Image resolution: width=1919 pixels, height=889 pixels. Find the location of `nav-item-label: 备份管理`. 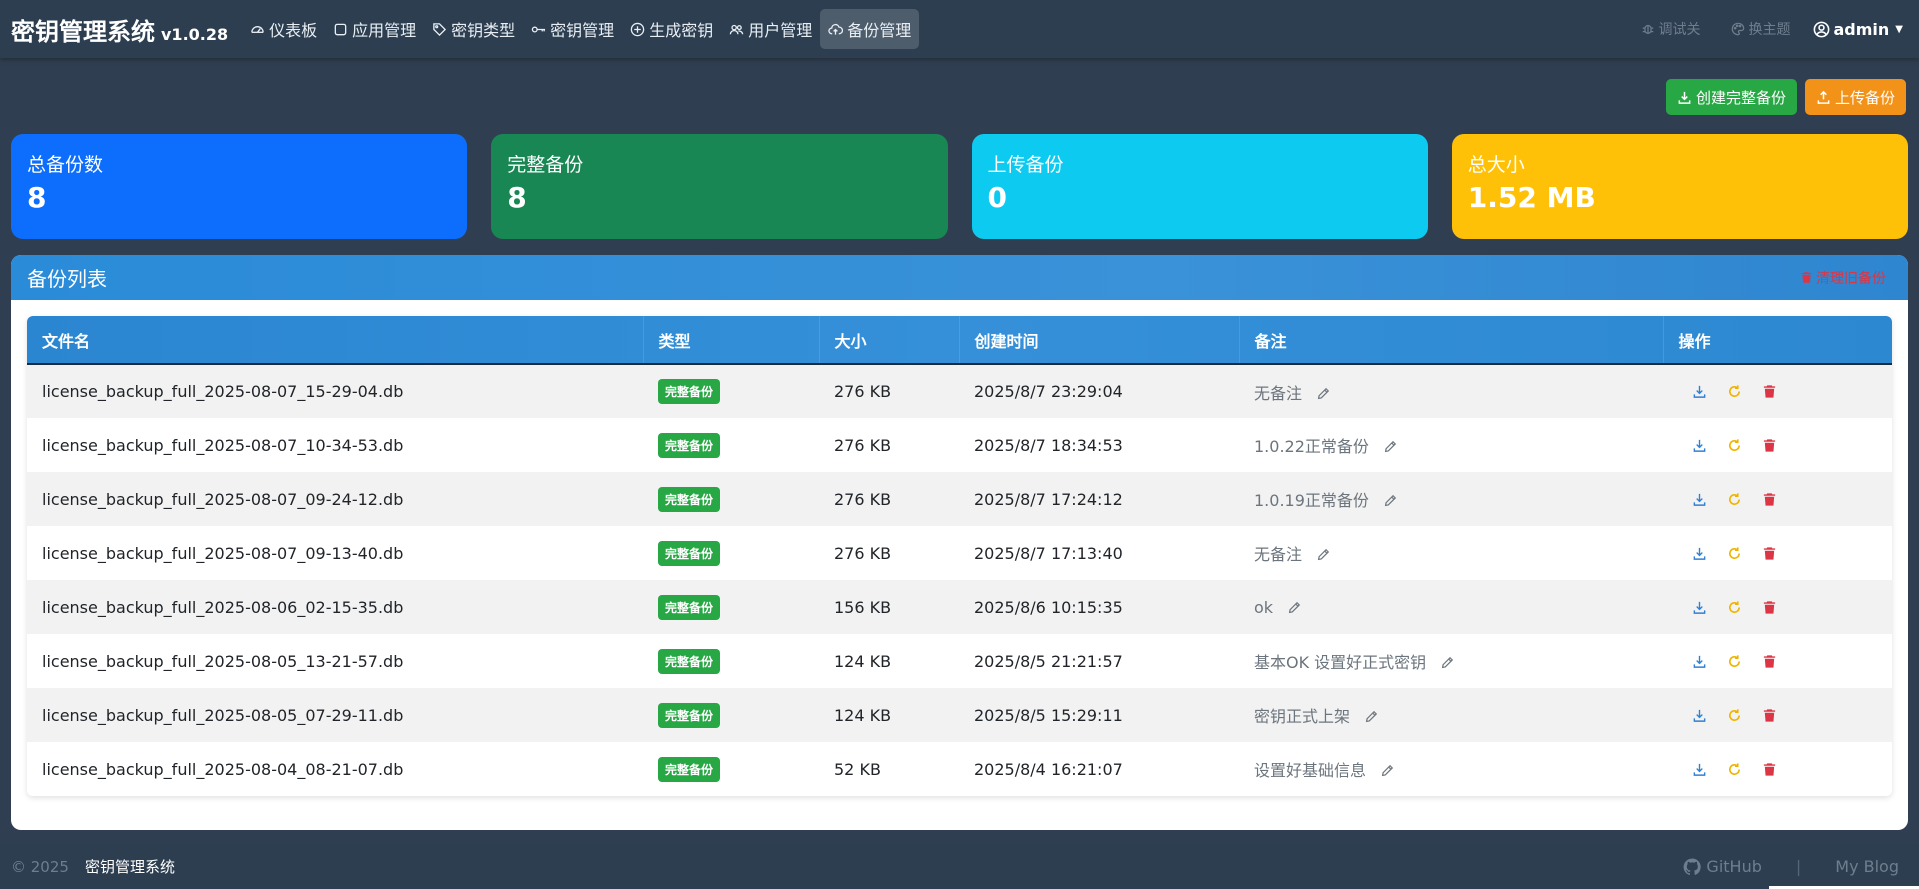

nav-item-label: 备份管理 is located at coordinates (879, 30).